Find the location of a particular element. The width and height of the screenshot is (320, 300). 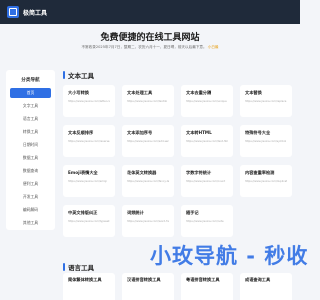

tool-card-title: 词频统计 is located at coordinates (135, 212).